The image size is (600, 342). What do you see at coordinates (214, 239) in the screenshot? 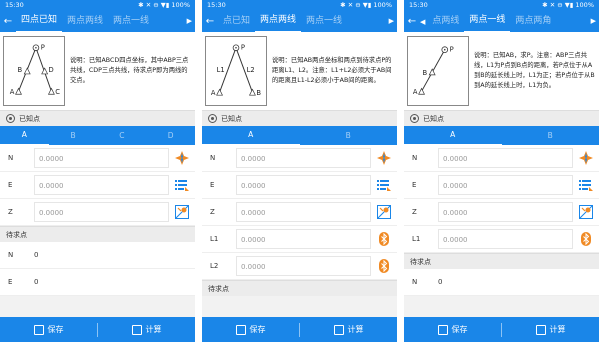
I see `field-label: L1` at bounding box center [214, 239].